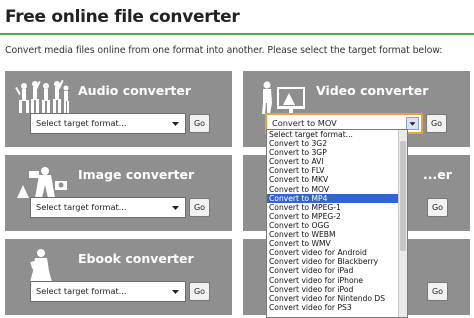 This screenshot has width=474, height=318. Describe the element at coordinates (337, 243) in the screenshot. I see `dropdown-option: Convert to WMV` at that location.